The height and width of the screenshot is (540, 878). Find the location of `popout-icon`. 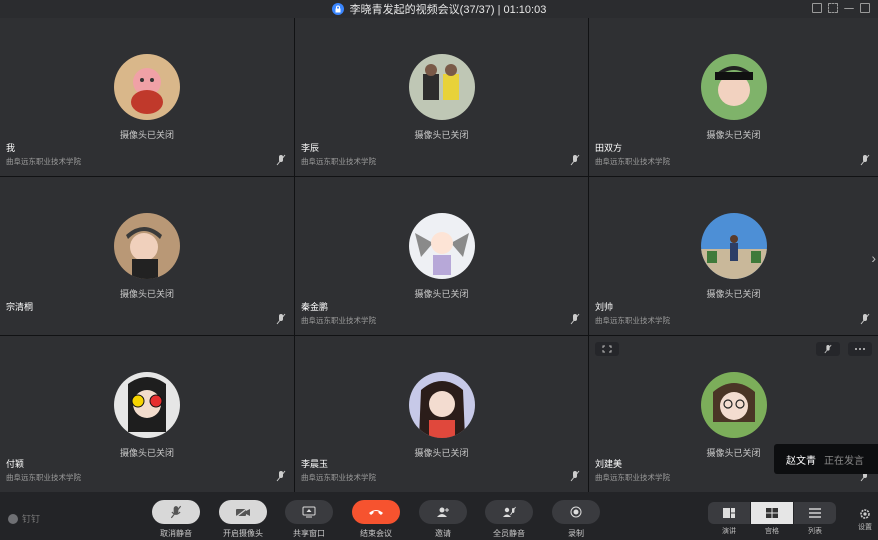

popout-icon is located at coordinates (817, 8).